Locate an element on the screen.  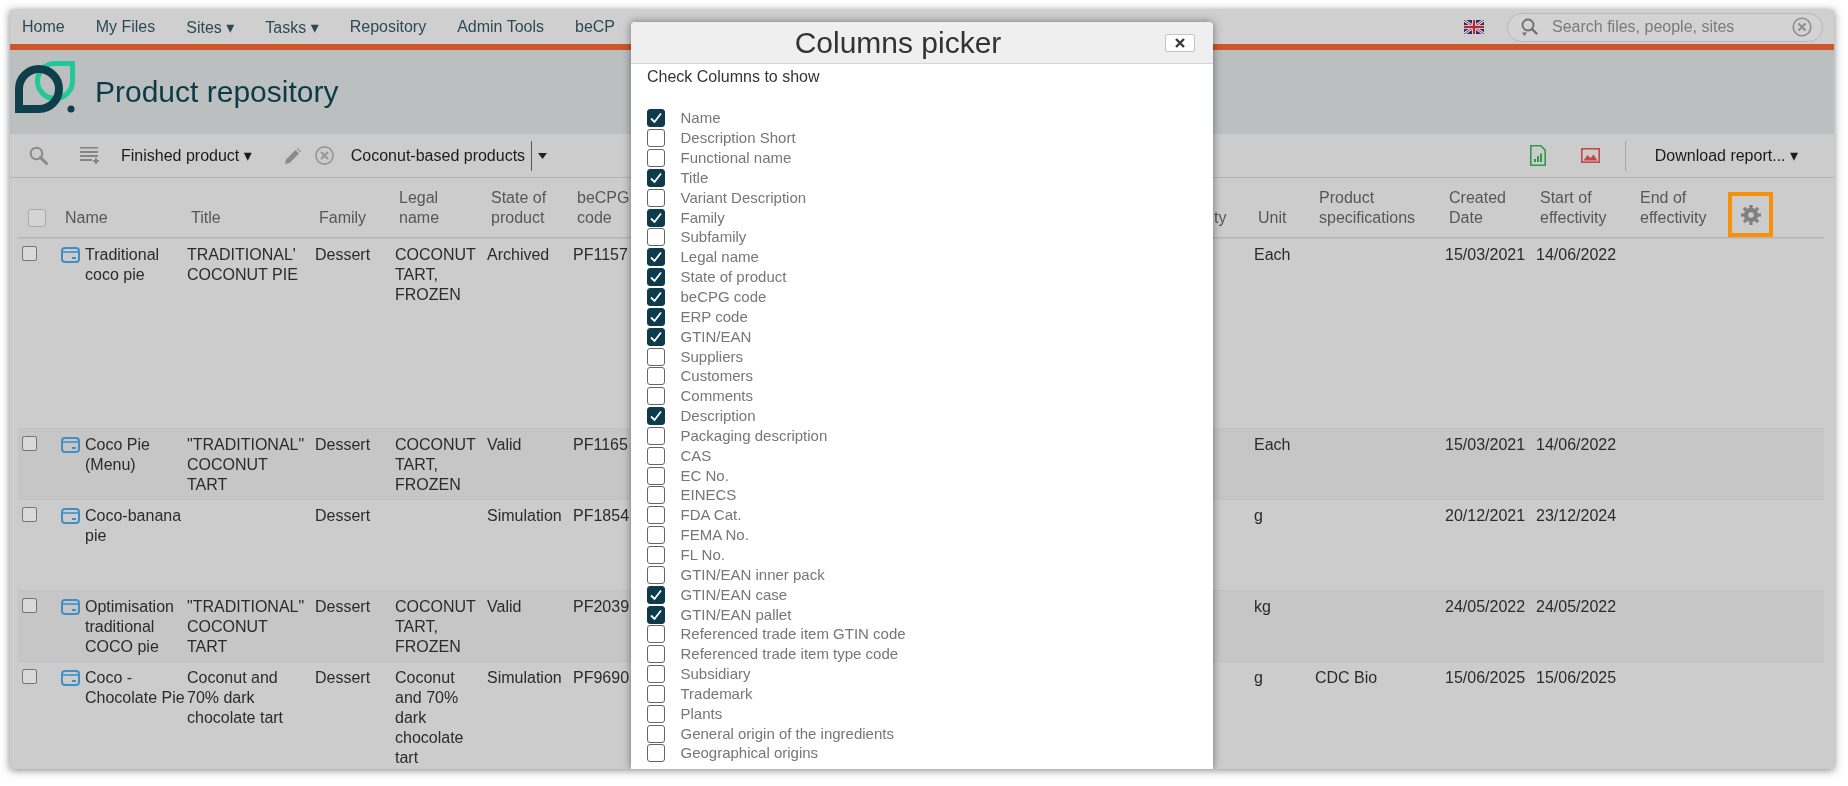
option-label: EINECS is located at coordinates (708, 495).